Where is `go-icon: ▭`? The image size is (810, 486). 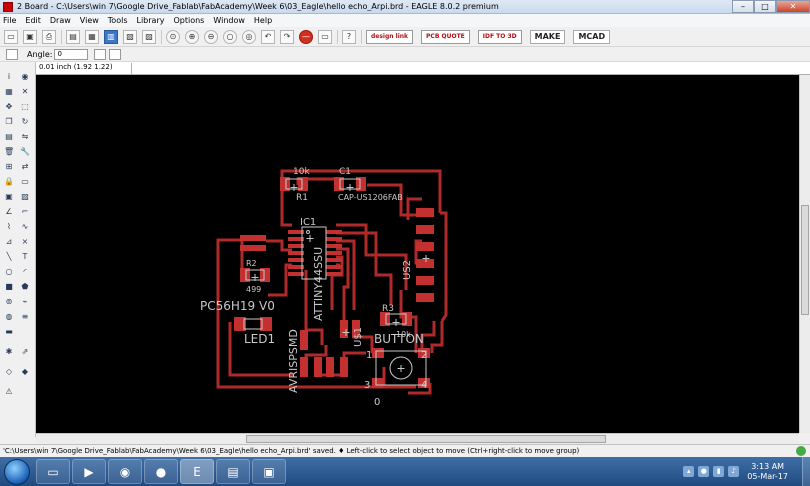 go-icon: ▭ is located at coordinates (325, 36).